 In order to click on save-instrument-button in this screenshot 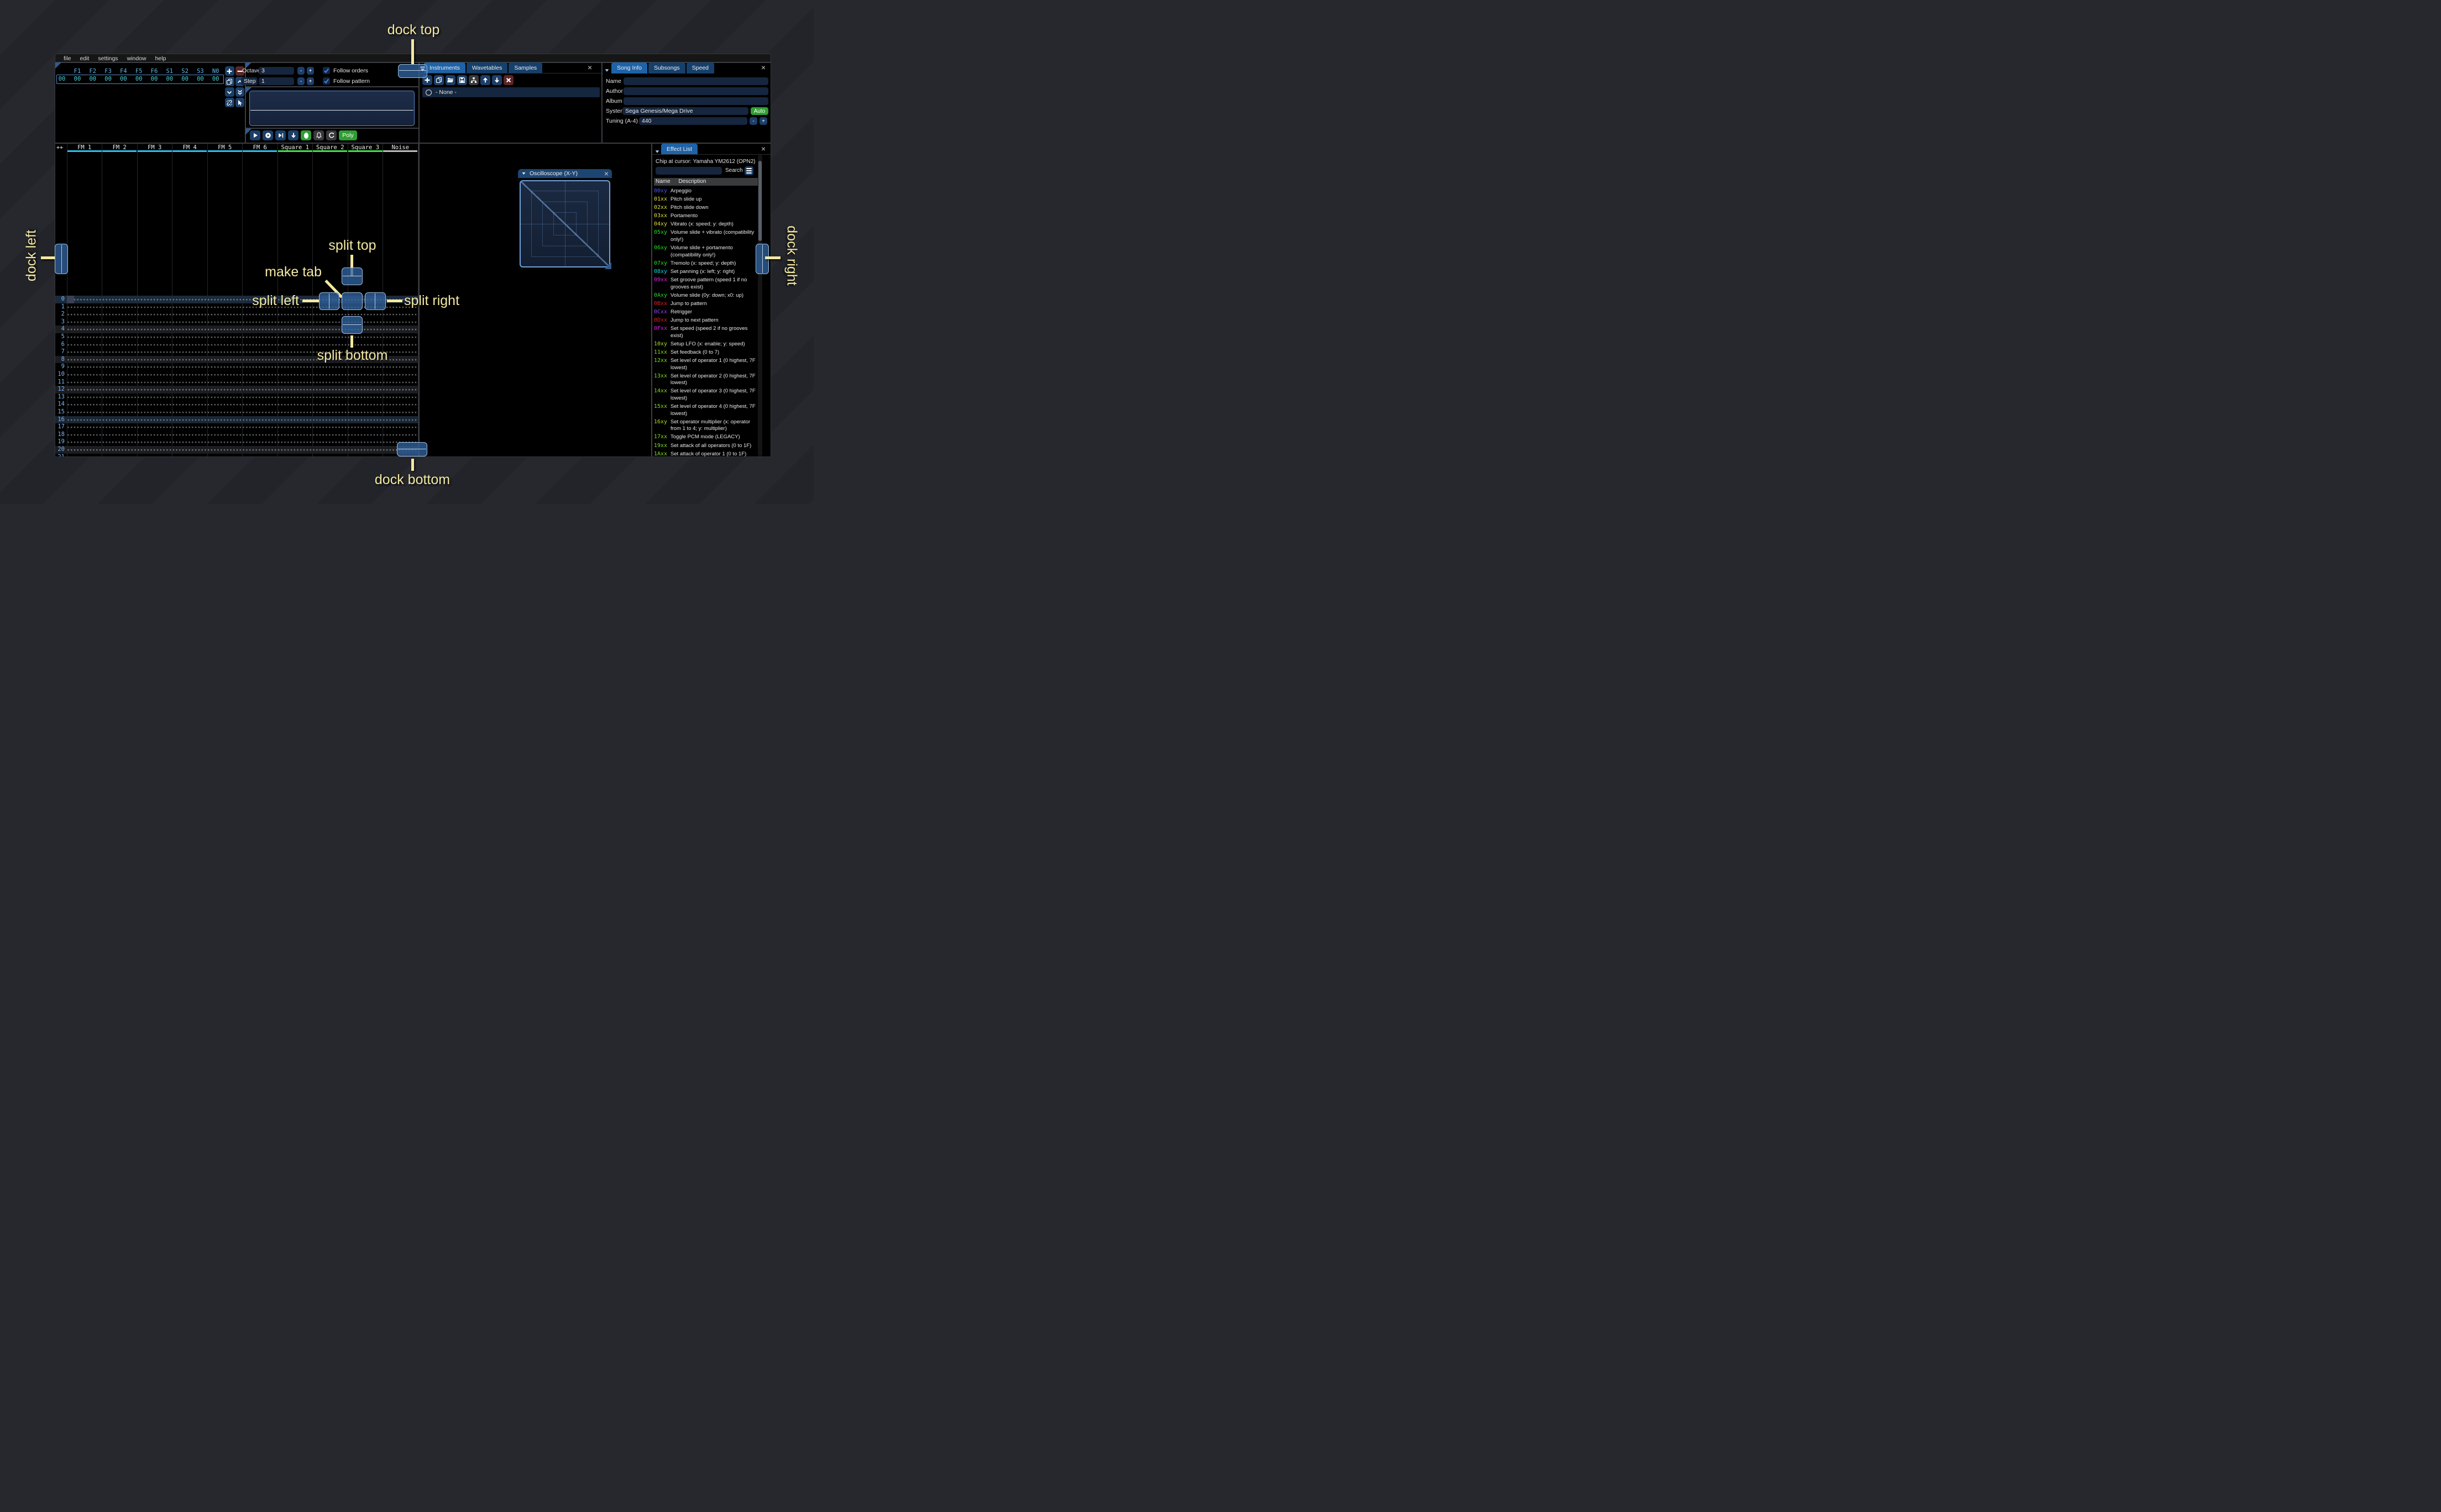, I will do `click(462, 80)`.